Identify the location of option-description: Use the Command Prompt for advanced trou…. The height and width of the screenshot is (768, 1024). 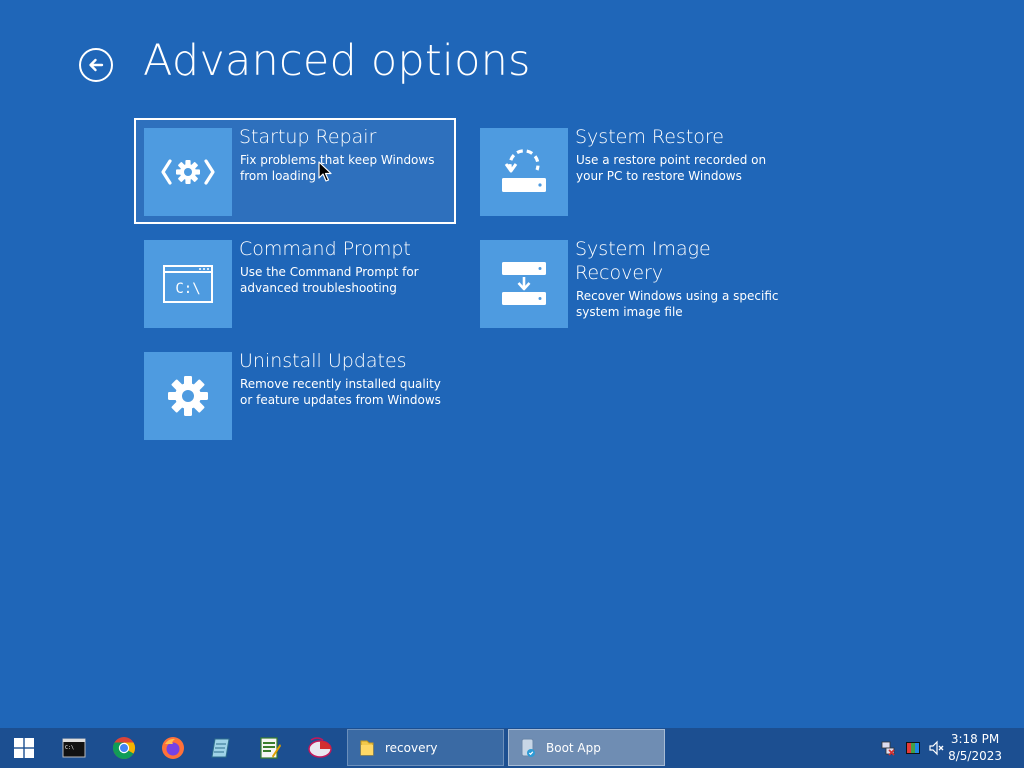
(329, 280).